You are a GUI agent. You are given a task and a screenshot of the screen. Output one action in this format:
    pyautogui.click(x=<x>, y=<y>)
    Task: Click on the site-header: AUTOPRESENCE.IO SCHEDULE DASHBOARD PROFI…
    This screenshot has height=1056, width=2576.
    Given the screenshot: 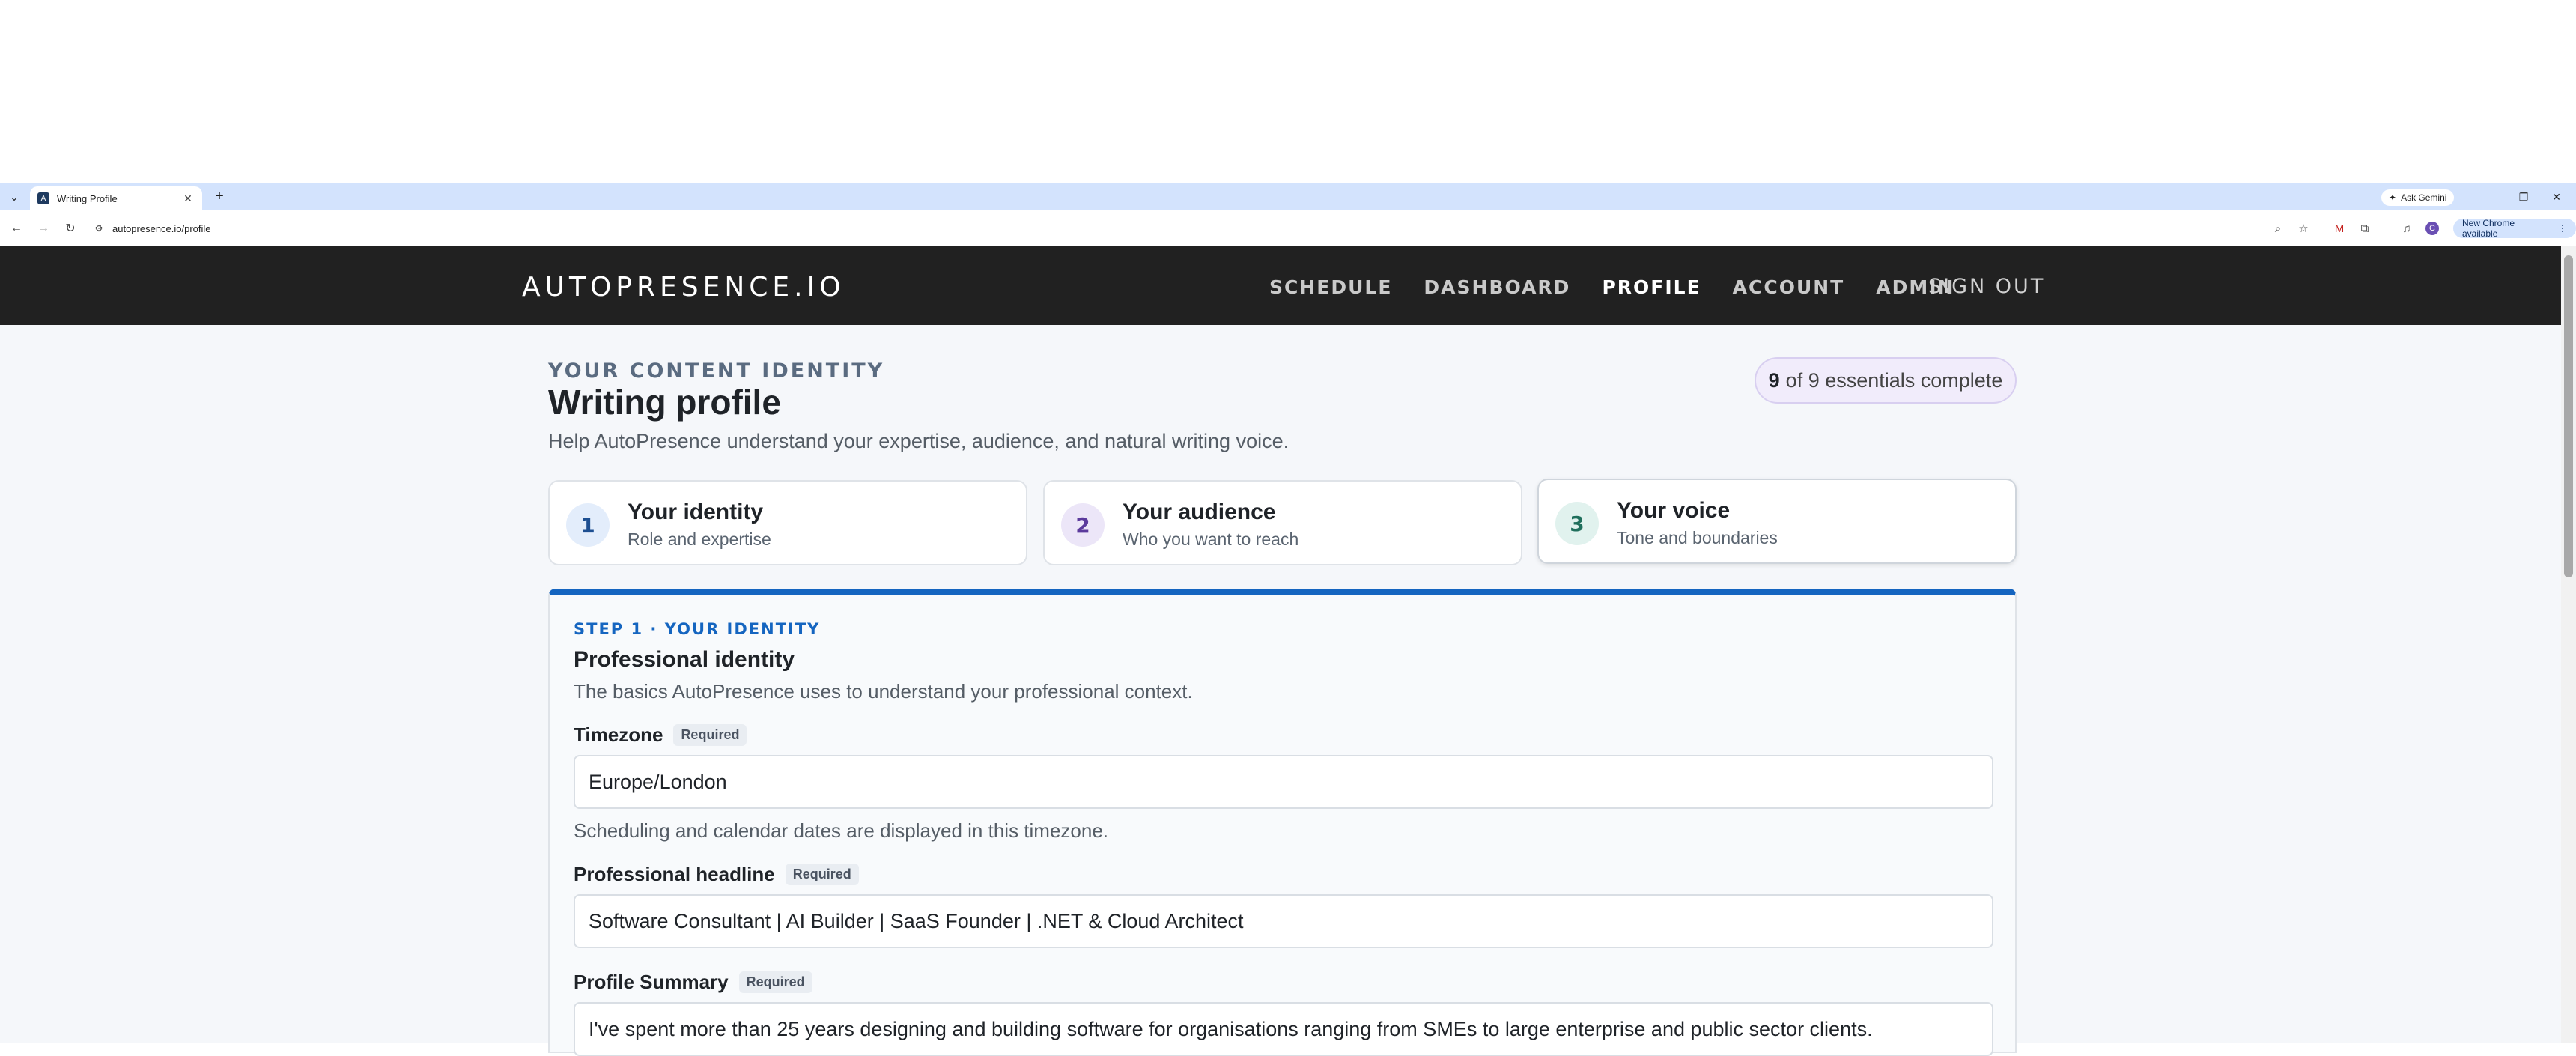 What is the action you would take?
    pyautogui.click(x=1280, y=285)
    